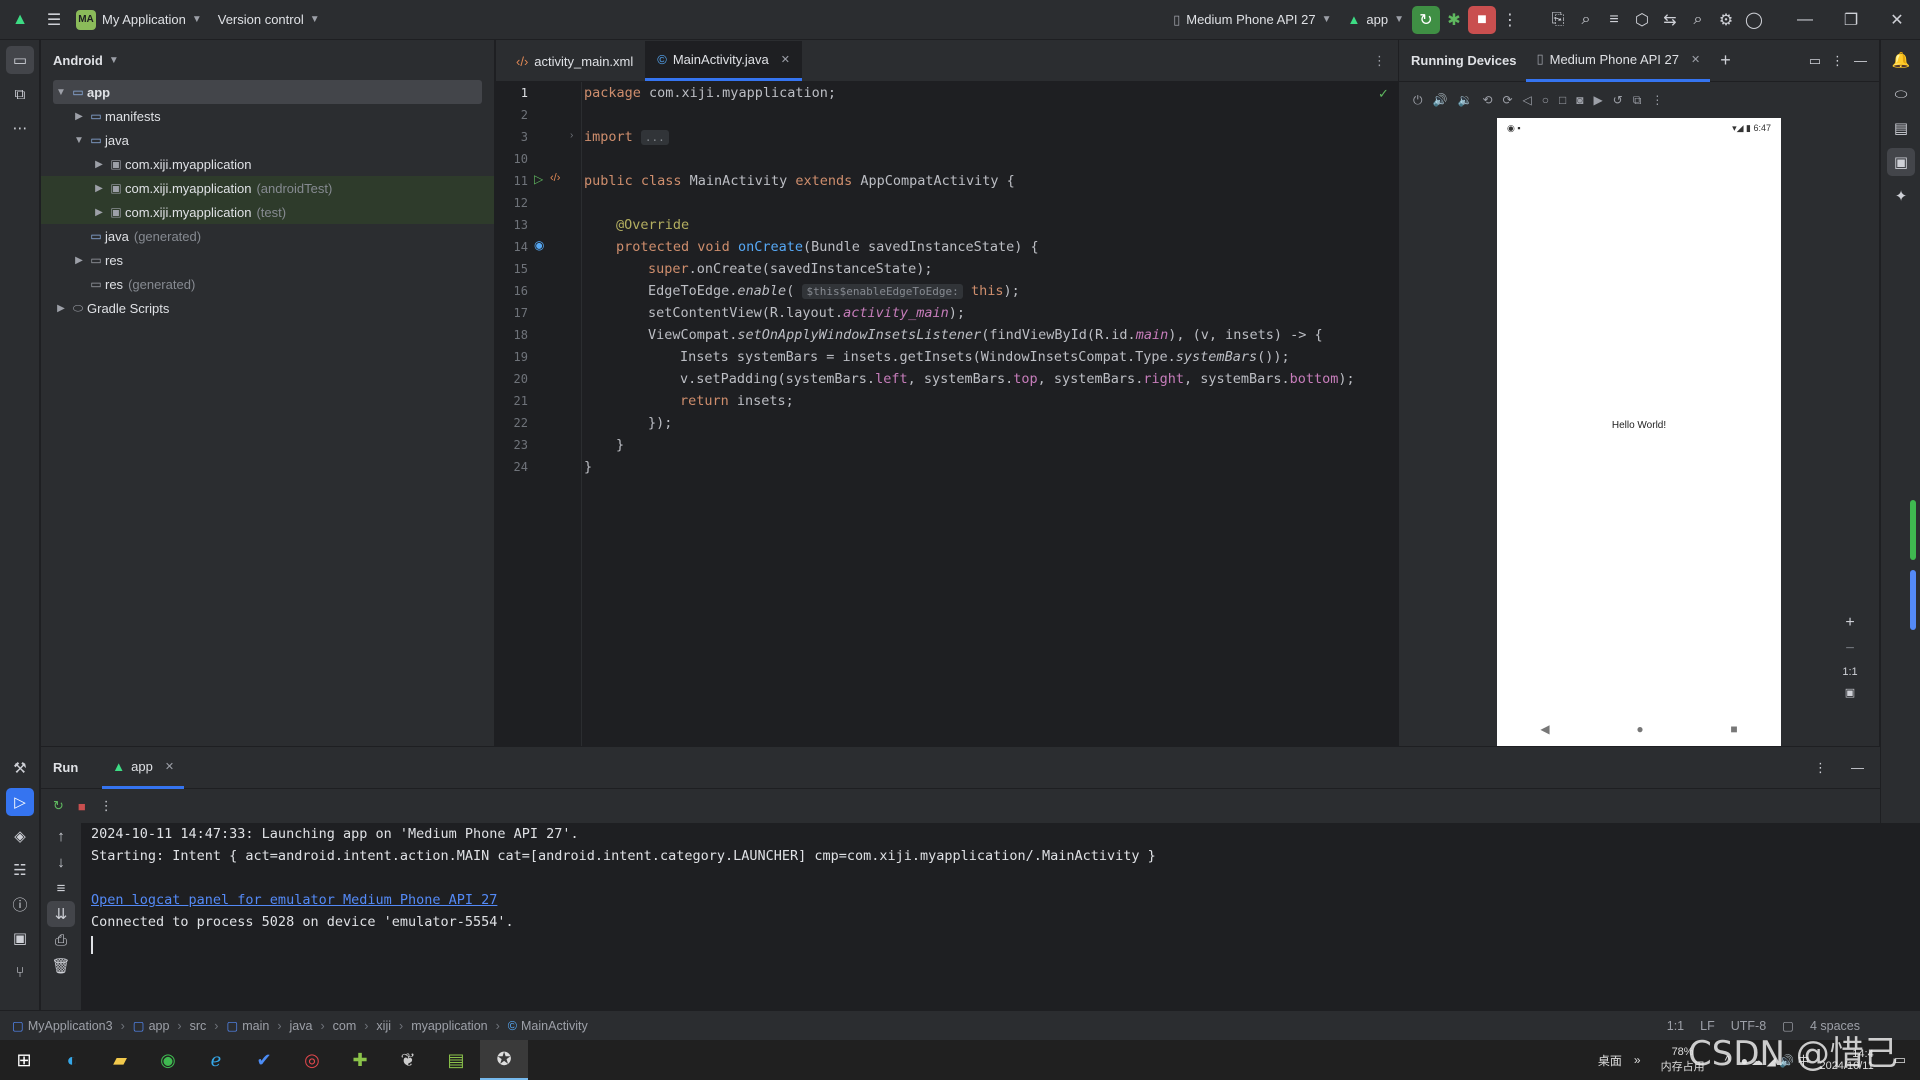  What do you see at coordinates (267, 236) in the screenshot?
I see `tree-item-java-generated: ▭ java (generated)` at bounding box center [267, 236].